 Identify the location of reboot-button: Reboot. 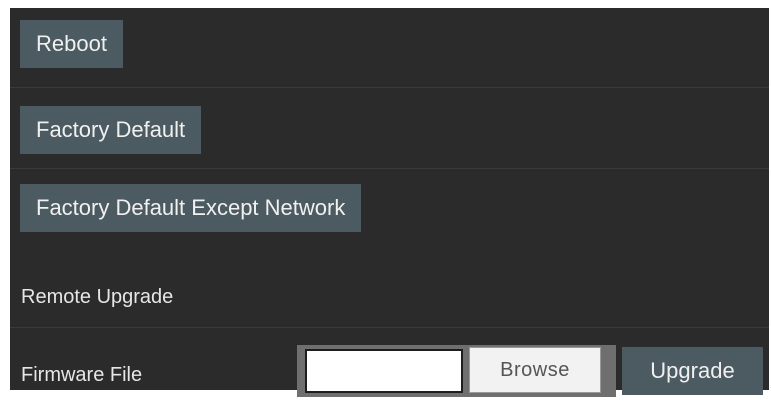
(71, 44).